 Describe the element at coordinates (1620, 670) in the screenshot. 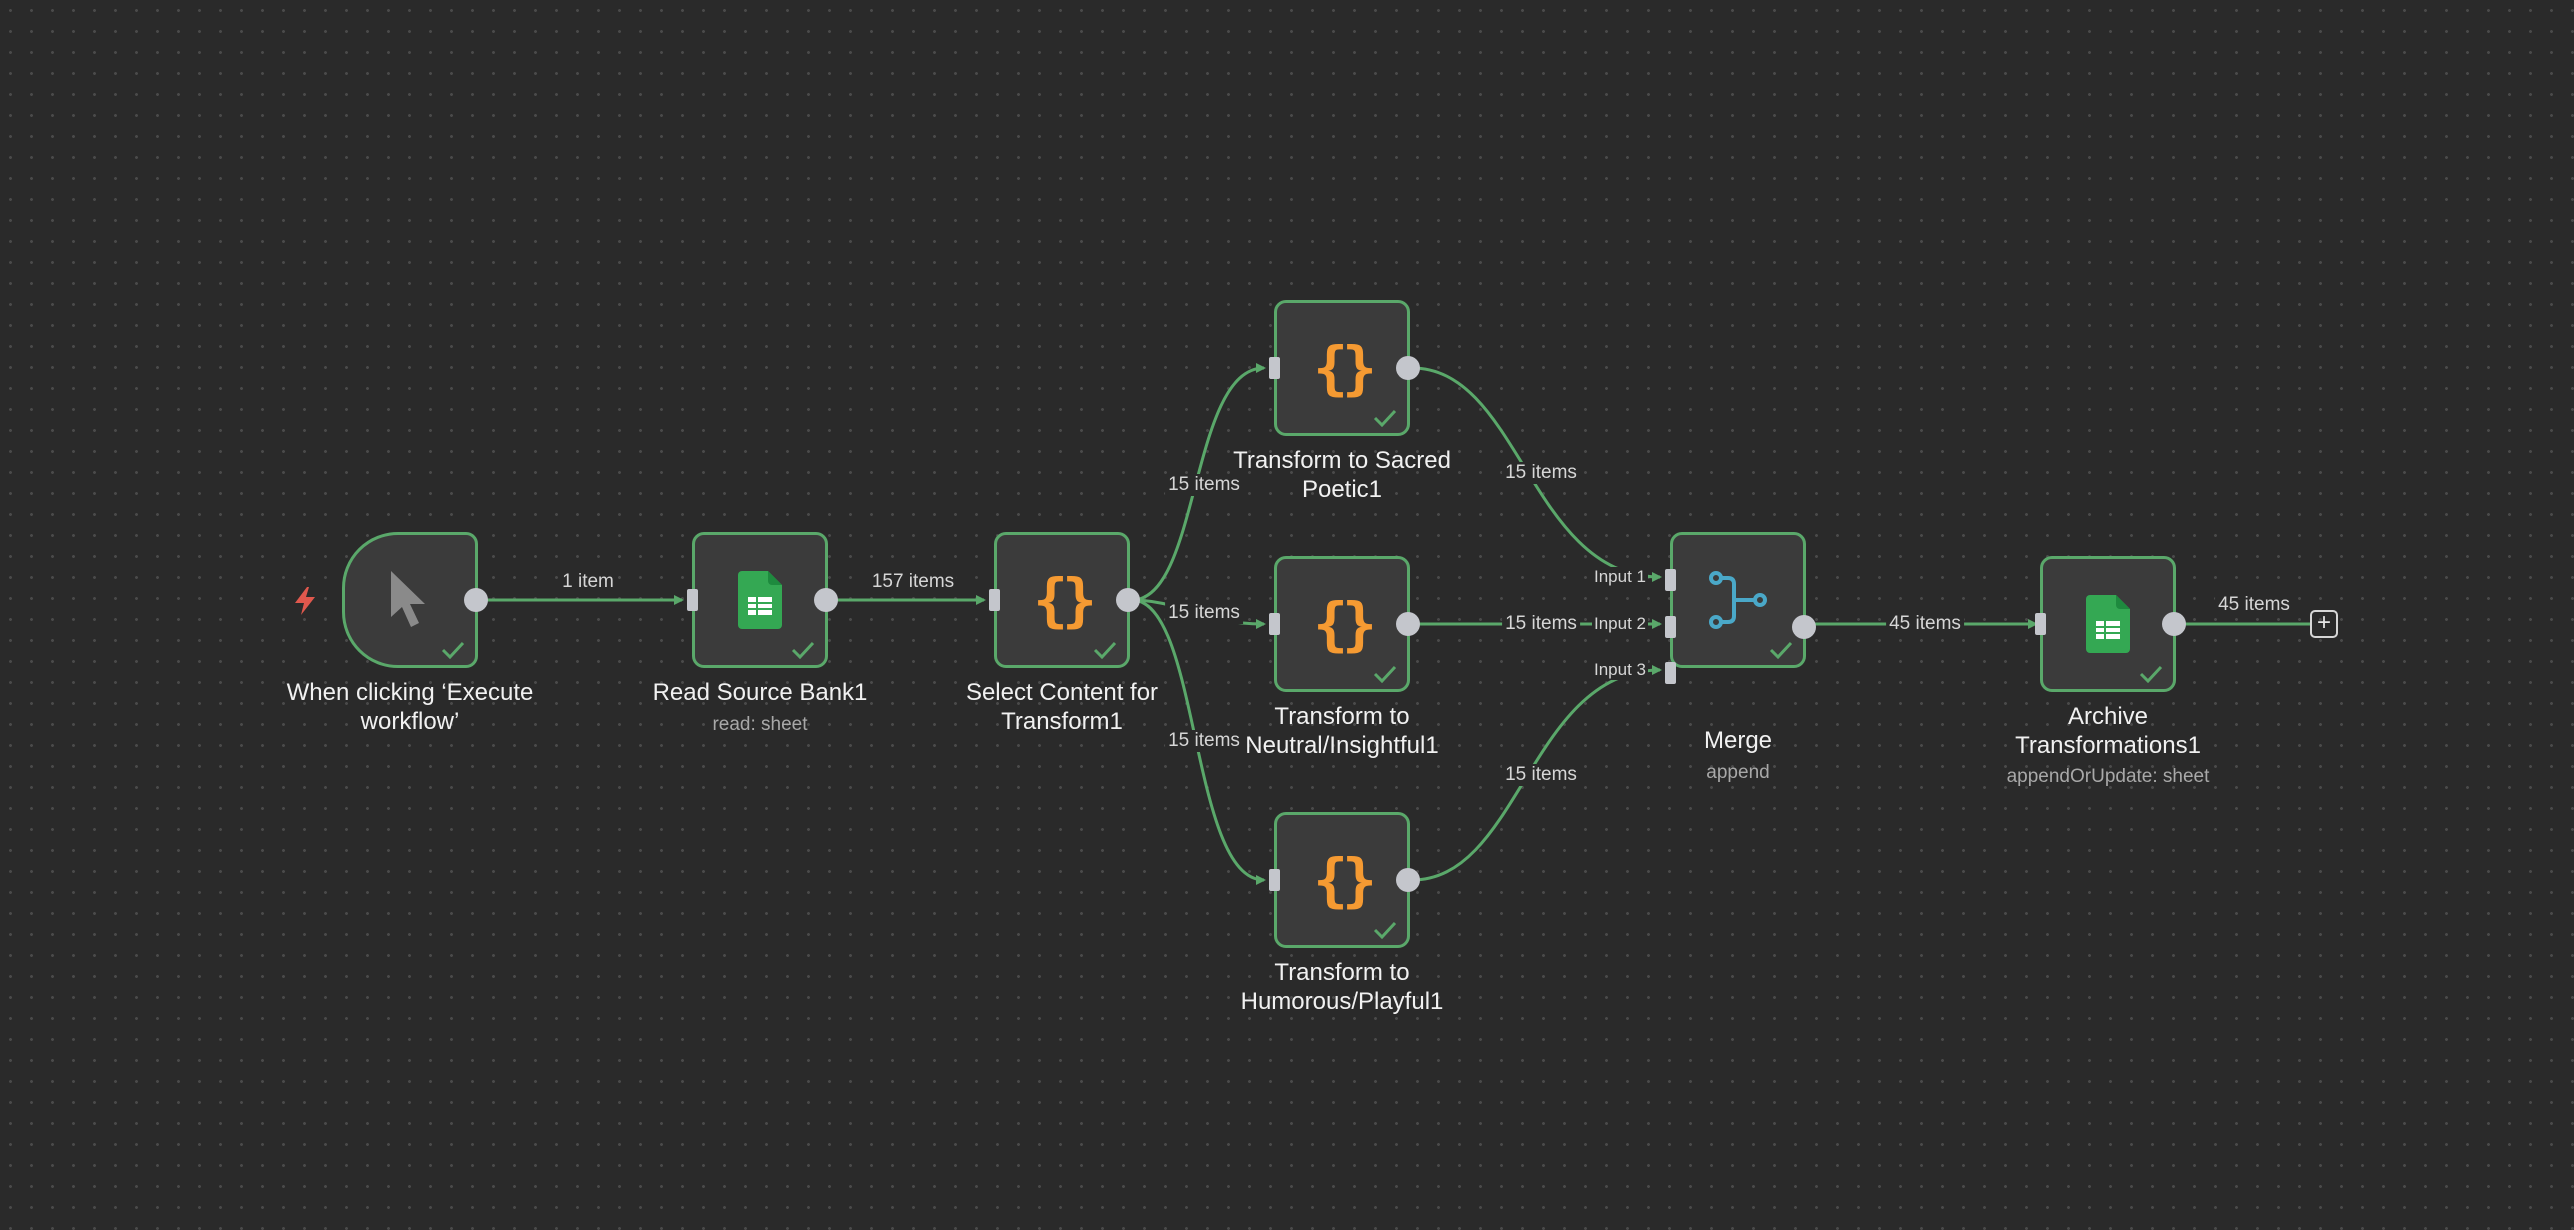

I see `merge-input-3-label: Input 3` at that location.